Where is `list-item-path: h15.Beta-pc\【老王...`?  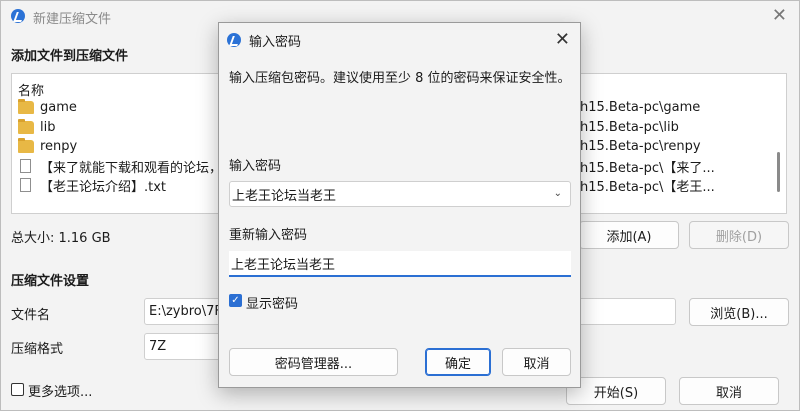
list-item-path: h15.Beta-pc\【老王... is located at coordinates (647, 187).